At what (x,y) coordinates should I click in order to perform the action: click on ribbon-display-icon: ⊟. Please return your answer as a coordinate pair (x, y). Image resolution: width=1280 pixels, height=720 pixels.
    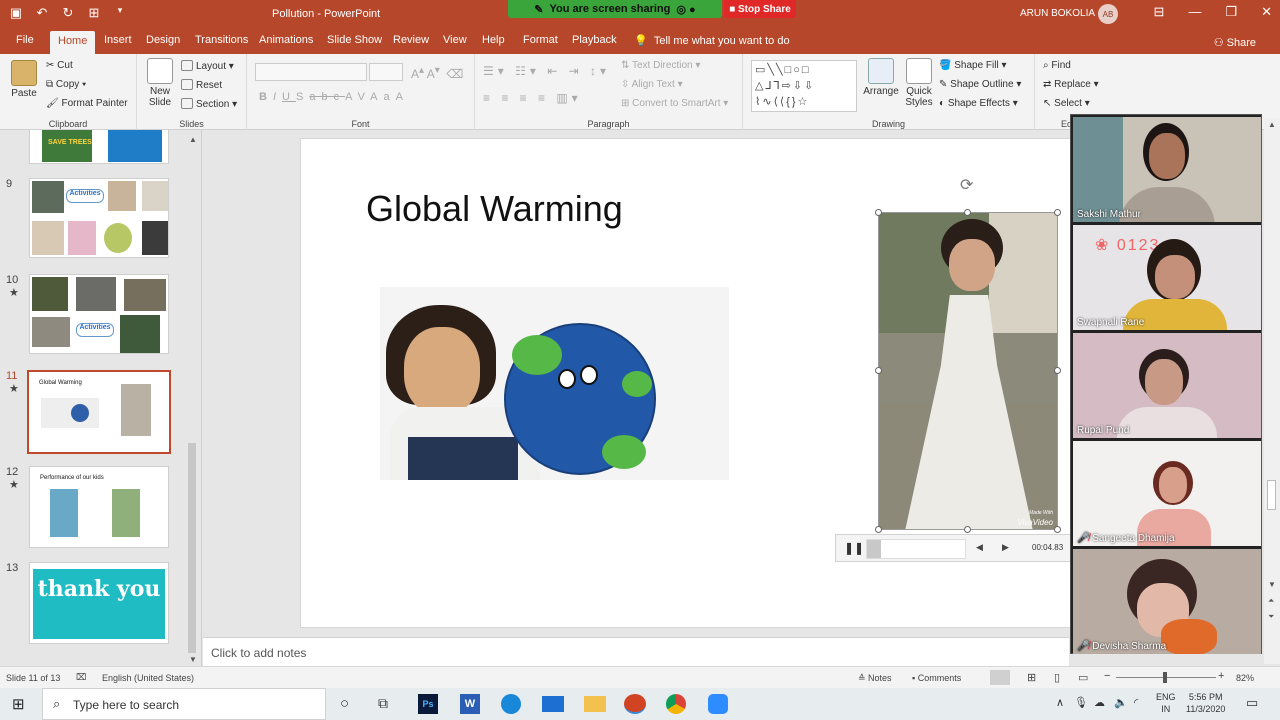
    Looking at the image, I should click on (1159, 12).